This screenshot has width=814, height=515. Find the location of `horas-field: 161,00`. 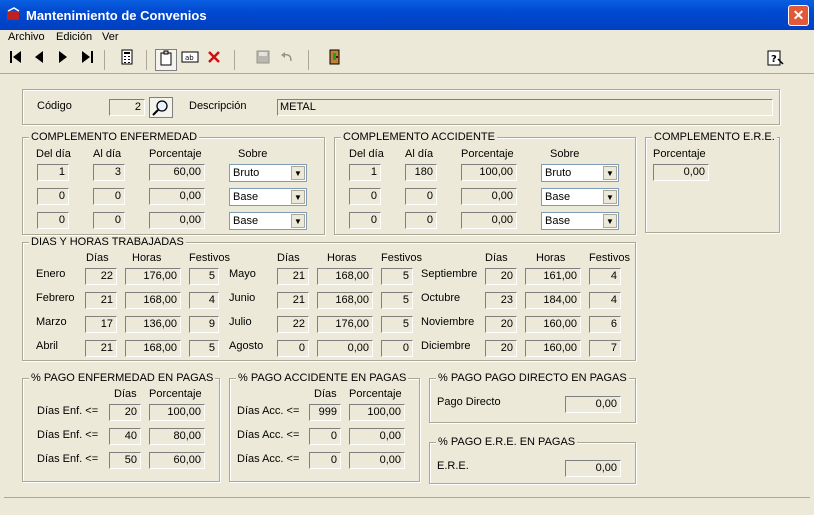

horas-field: 161,00 is located at coordinates (553, 276).